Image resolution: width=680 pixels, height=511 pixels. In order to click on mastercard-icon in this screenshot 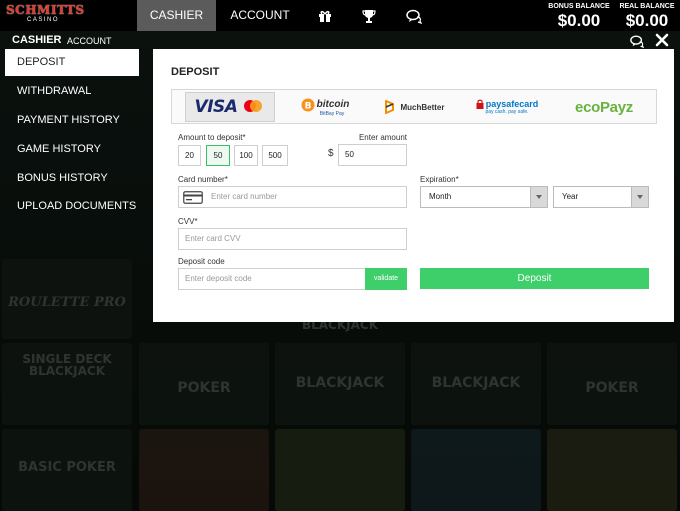, I will do `click(253, 106)`.